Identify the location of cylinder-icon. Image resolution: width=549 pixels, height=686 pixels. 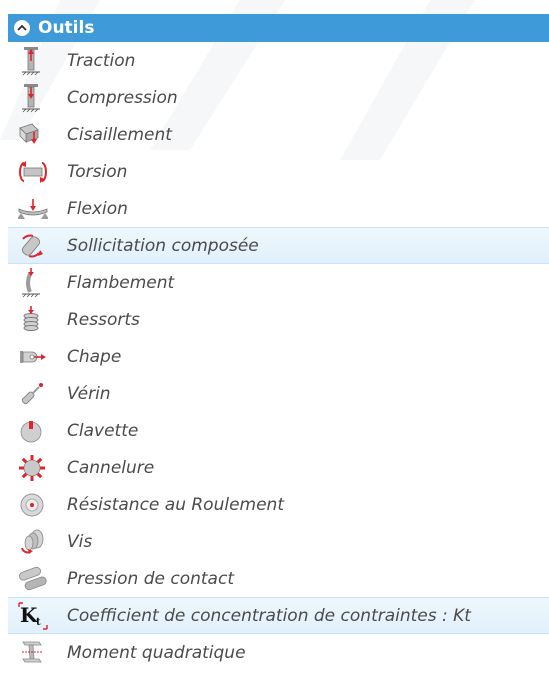
(35, 394).